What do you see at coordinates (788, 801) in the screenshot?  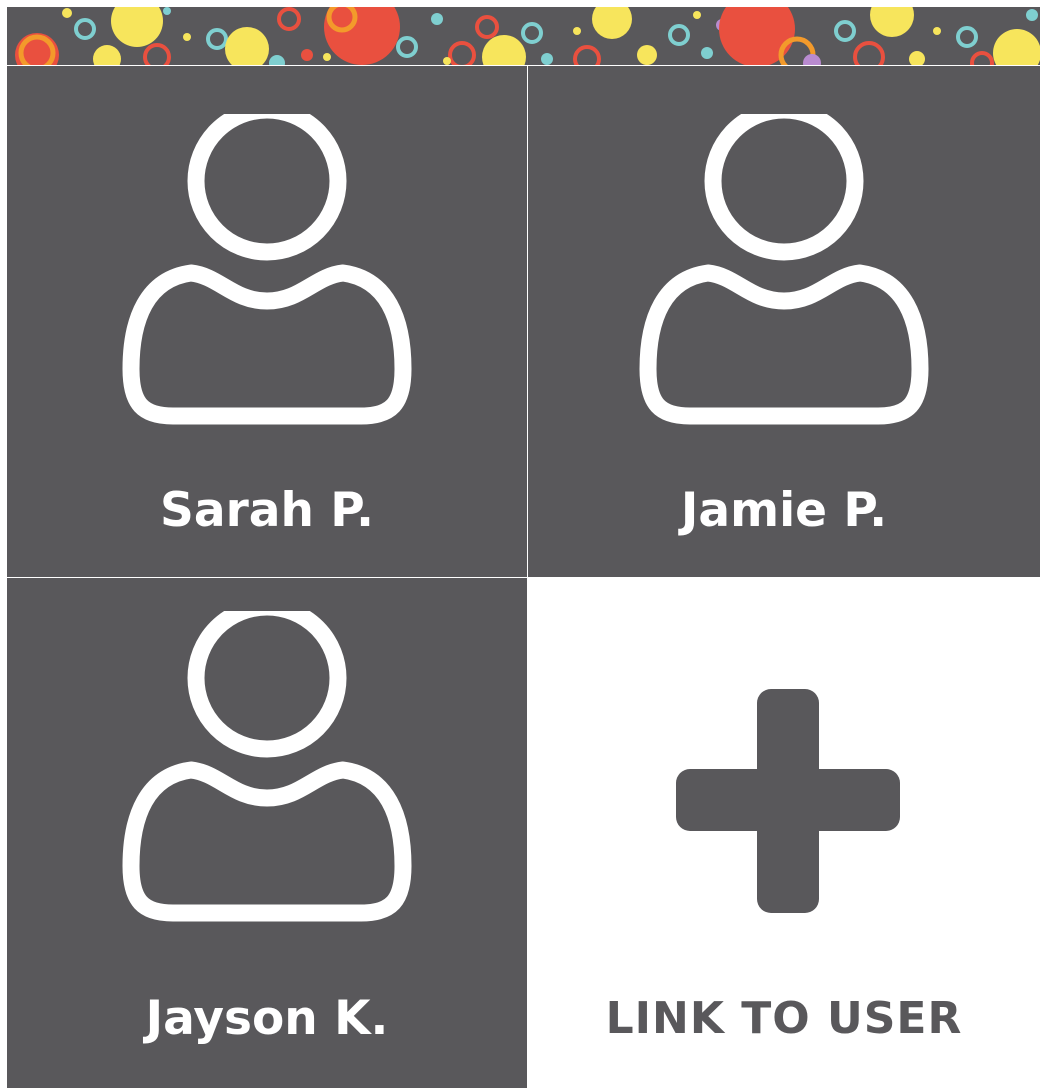 I see `plus-icon` at bounding box center [788, 801].